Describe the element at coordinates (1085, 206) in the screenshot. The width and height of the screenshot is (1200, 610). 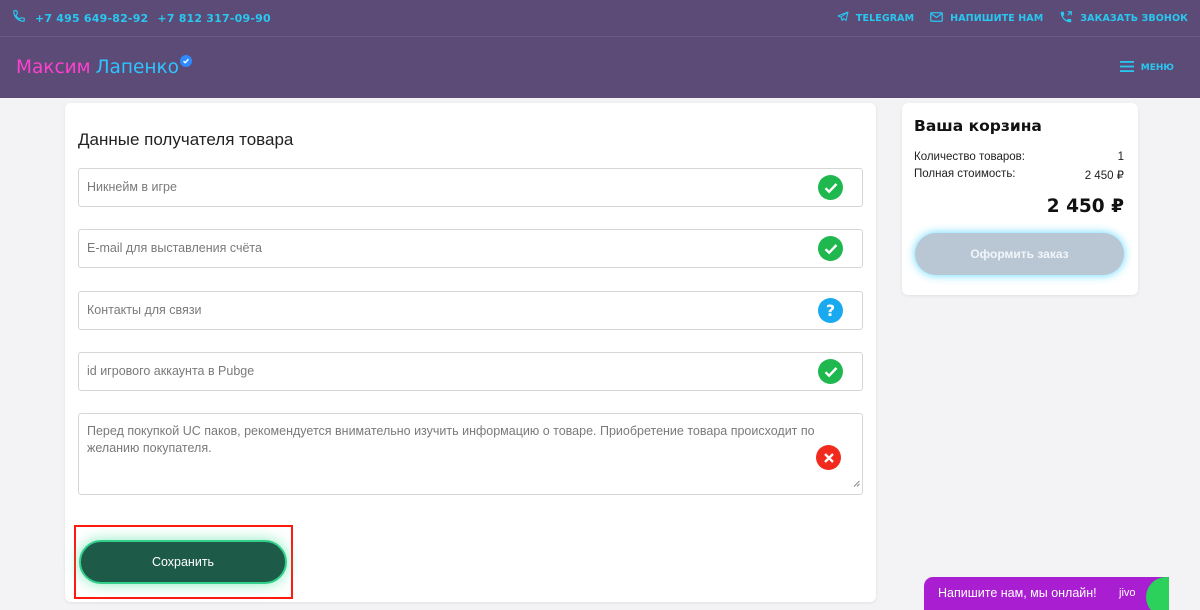
I see `cart-total: 2 450 ₽` at that location.